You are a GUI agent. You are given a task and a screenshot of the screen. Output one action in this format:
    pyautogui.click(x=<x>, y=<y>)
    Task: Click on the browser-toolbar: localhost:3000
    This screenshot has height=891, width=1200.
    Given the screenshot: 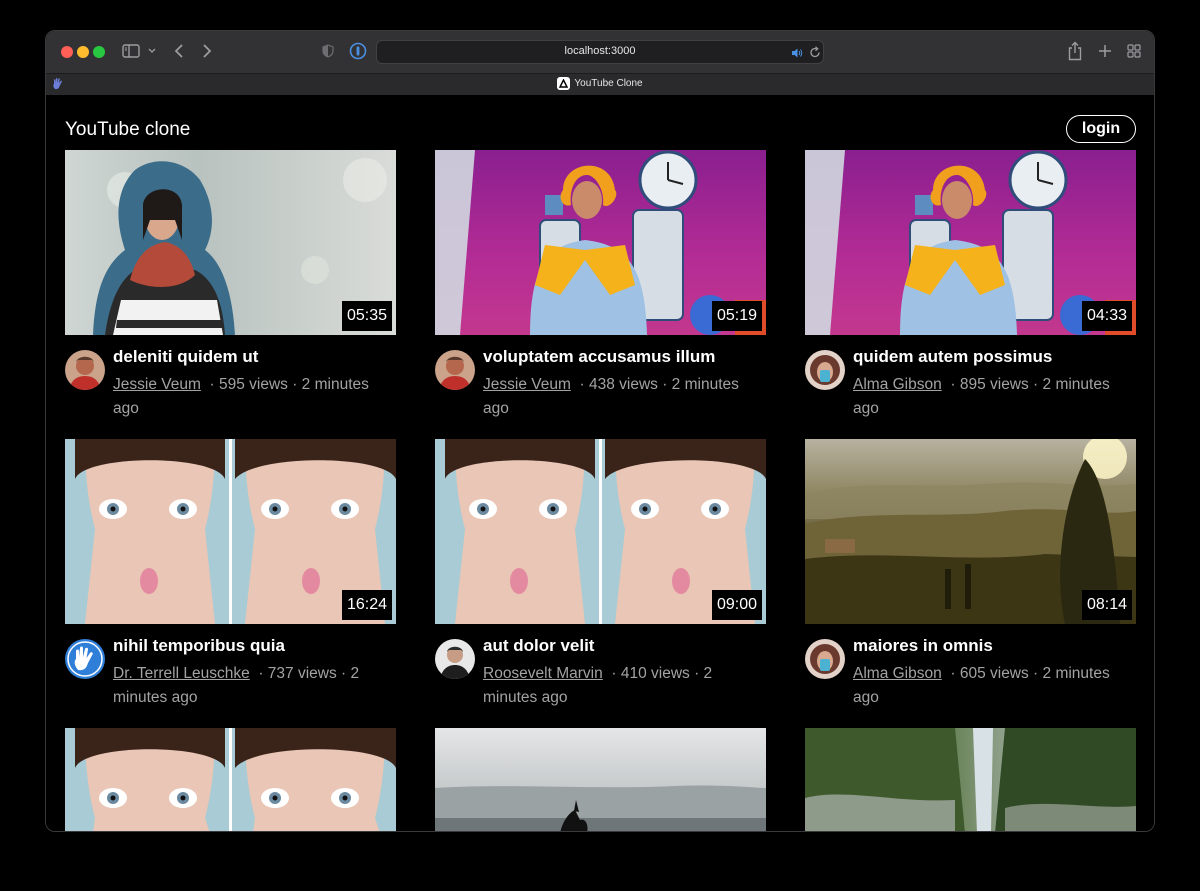 What is the action you would take?
    pyautogui.click(x=600, y=52)
    